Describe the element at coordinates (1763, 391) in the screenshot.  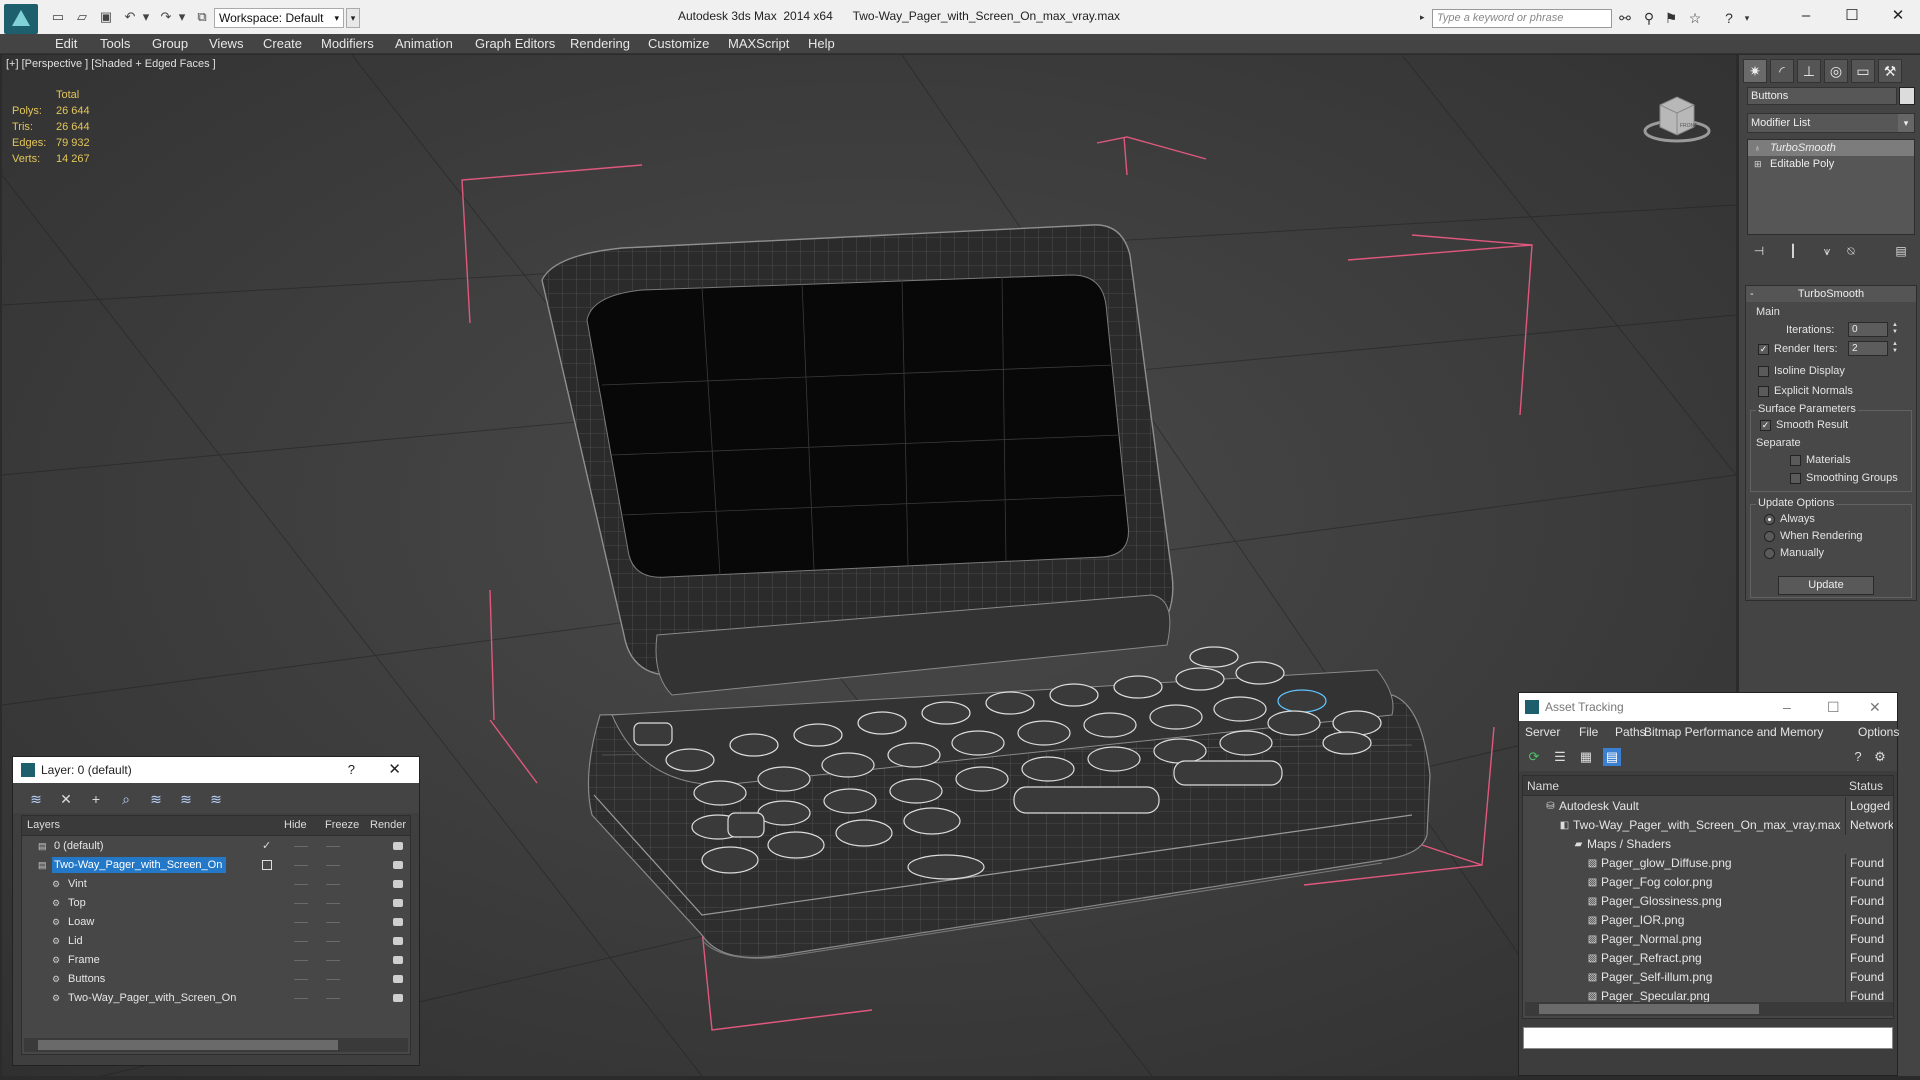
I see `explicit-normals-checkbox` at that location.